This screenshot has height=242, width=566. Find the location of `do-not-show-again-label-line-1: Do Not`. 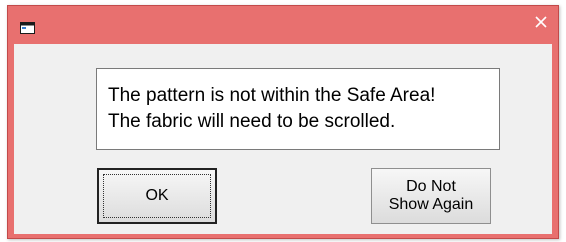

do-not-show-again-label-line-1: Do Not is located at coordinates (431, 186).